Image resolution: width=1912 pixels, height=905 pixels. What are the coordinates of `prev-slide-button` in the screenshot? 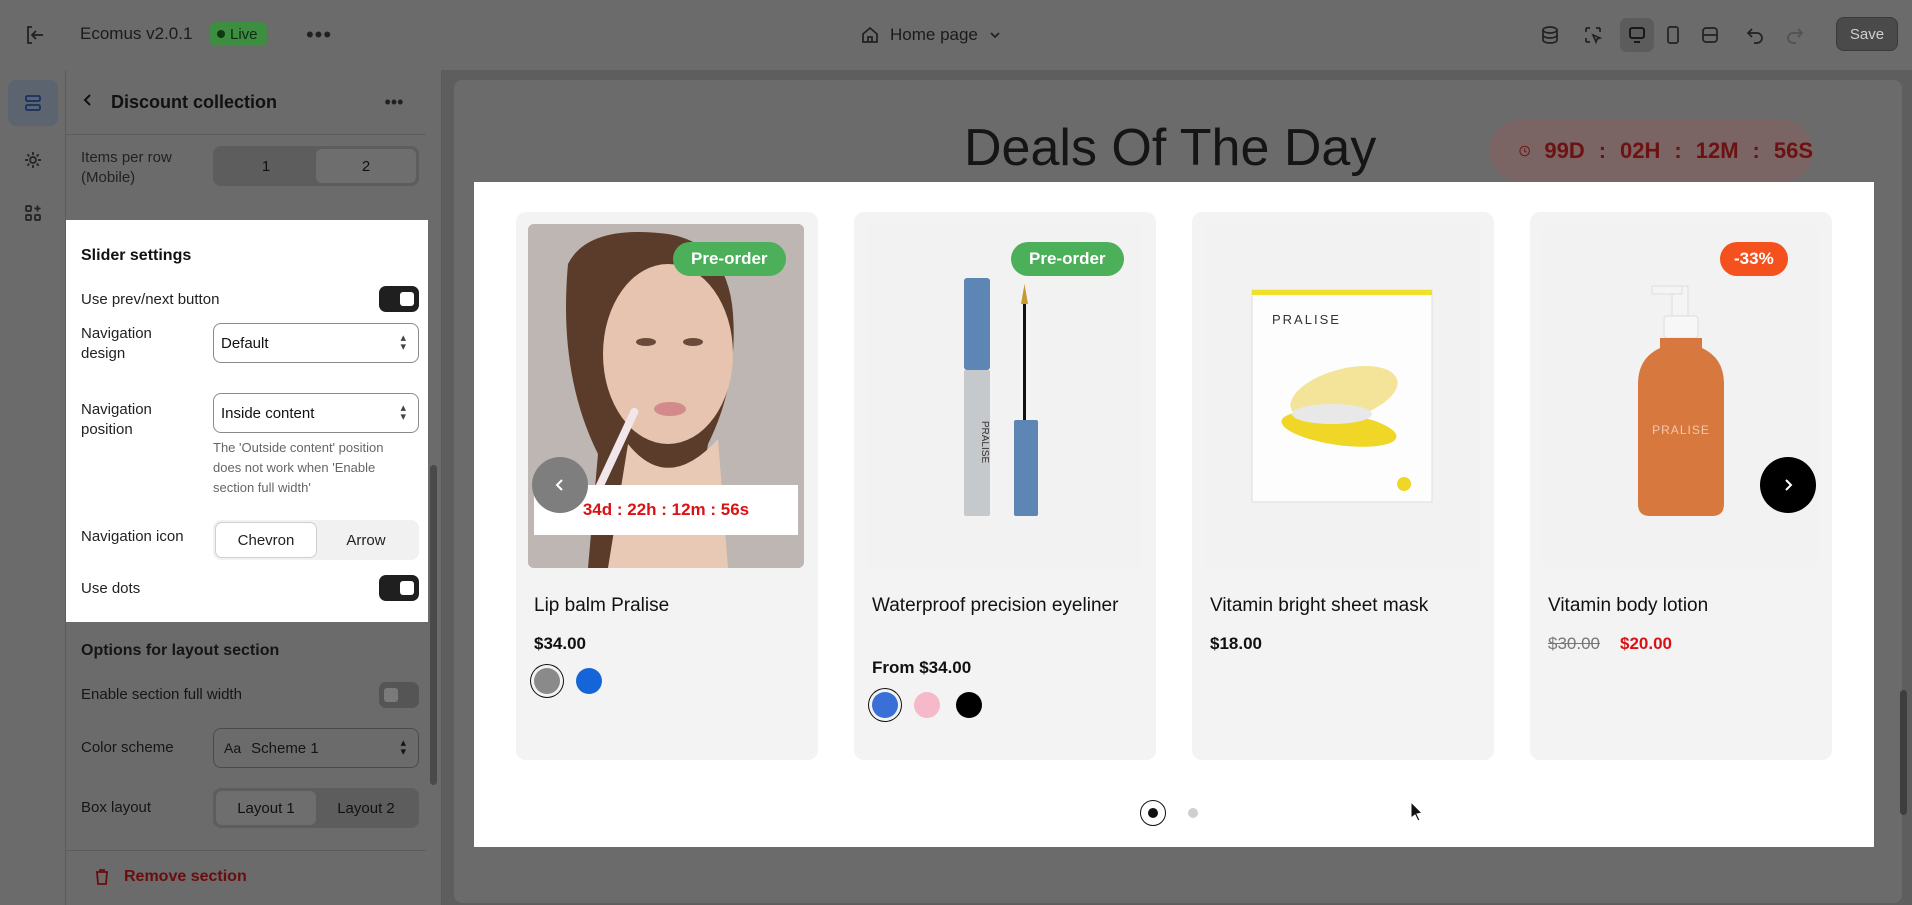 It's located at (560, 485).